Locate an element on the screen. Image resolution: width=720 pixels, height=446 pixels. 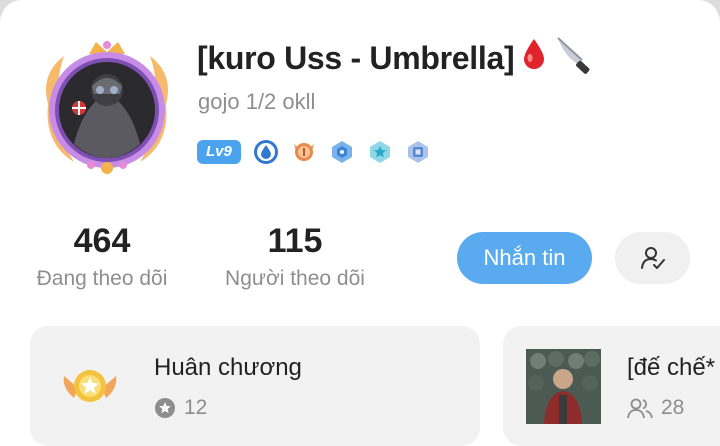
blue-crest-badge-icon is located at coordinates (418, 152).